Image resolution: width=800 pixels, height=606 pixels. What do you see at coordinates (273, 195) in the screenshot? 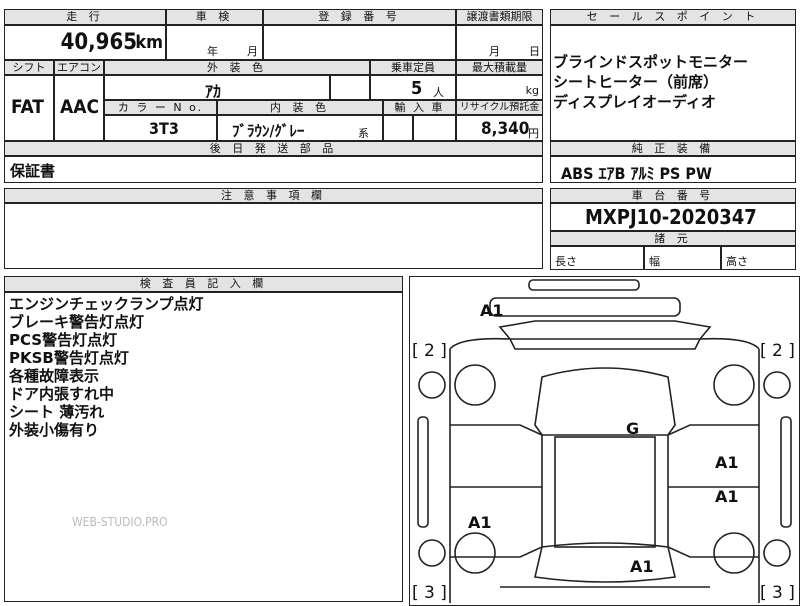
I see `notes-header: 注 意 事 項 欄` at bounding box center [273, 195].